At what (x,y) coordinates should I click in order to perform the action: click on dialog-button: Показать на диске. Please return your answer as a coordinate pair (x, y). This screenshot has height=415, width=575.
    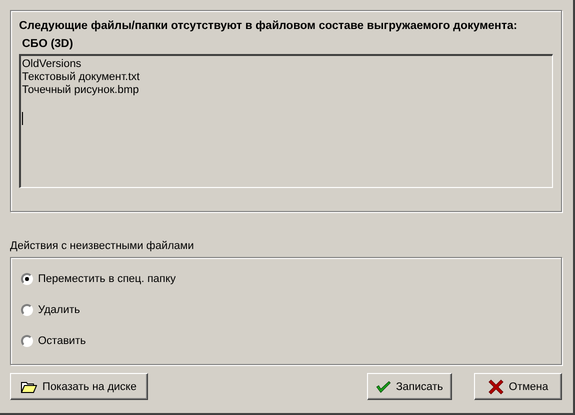
    Looking at the image, I should click on (79, 386).